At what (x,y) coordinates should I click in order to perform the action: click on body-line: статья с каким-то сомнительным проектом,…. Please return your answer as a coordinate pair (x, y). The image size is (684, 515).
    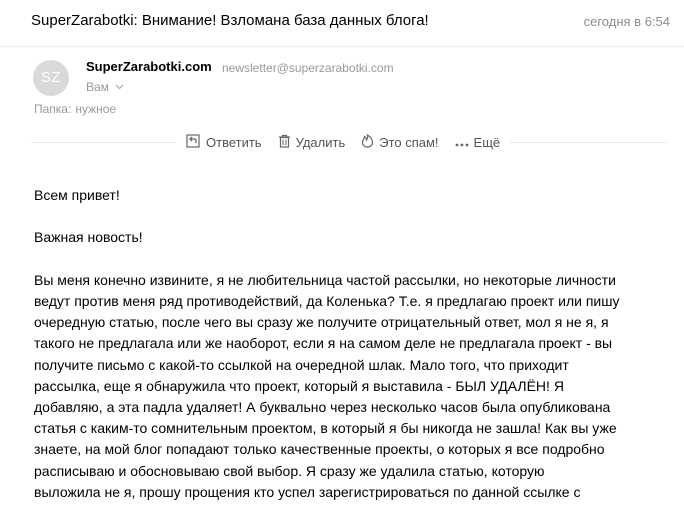
    Looking at the image, I should click on (325, 428).